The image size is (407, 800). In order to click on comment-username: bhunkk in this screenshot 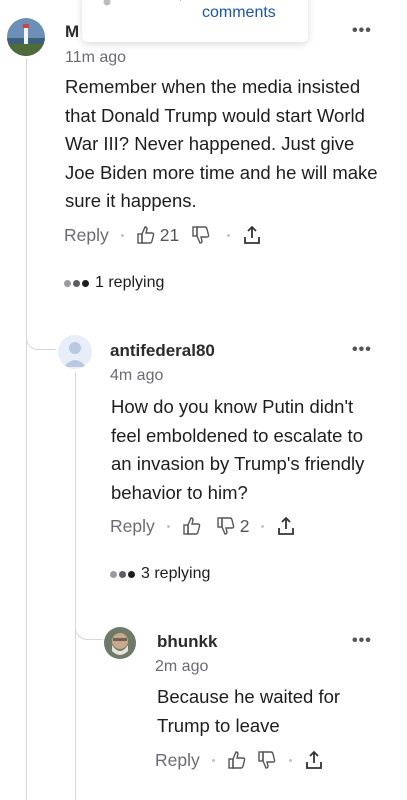, I will do `click(187, 642)`.